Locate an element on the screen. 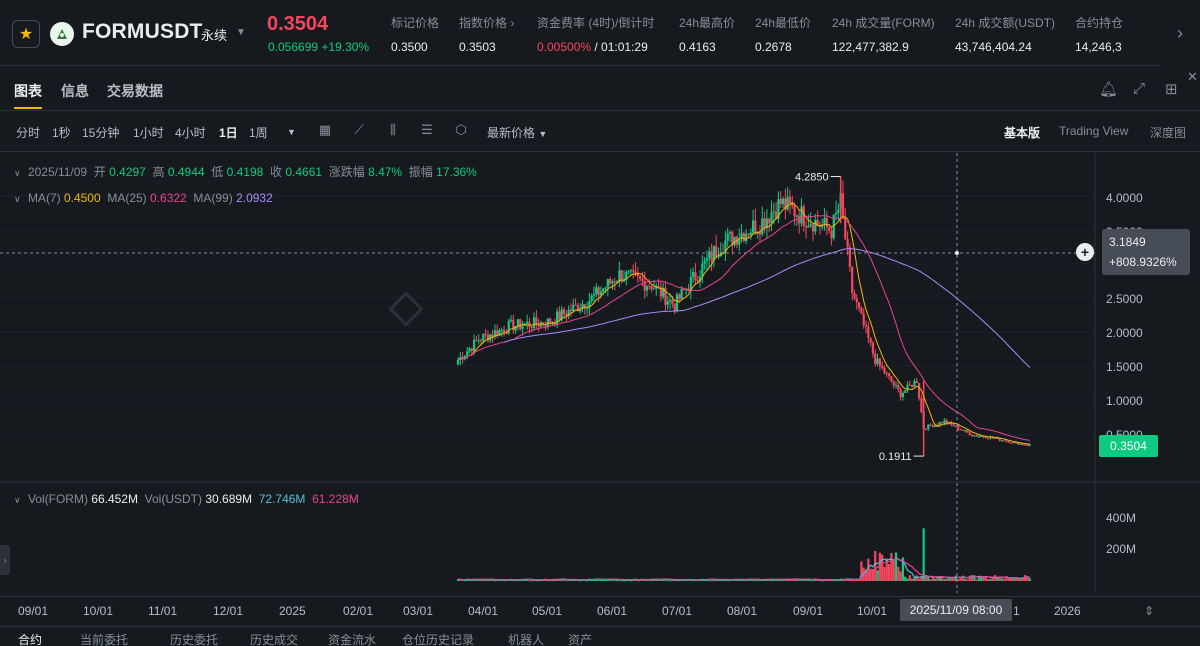 This screenshot has height=646, width=1200. interval-15m: 15分钟 is located at coordinates (100, 132).